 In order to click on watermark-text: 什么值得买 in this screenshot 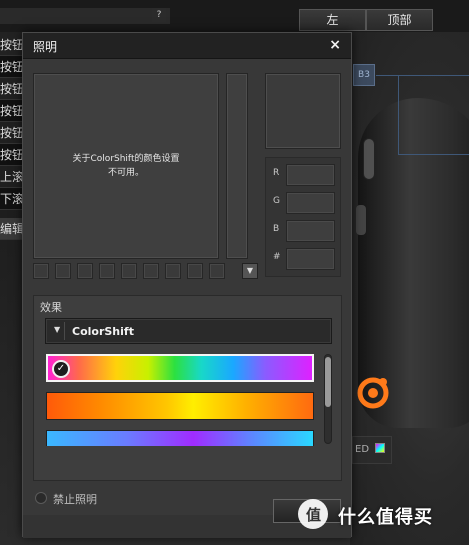, I will do `click(385, 517)`.